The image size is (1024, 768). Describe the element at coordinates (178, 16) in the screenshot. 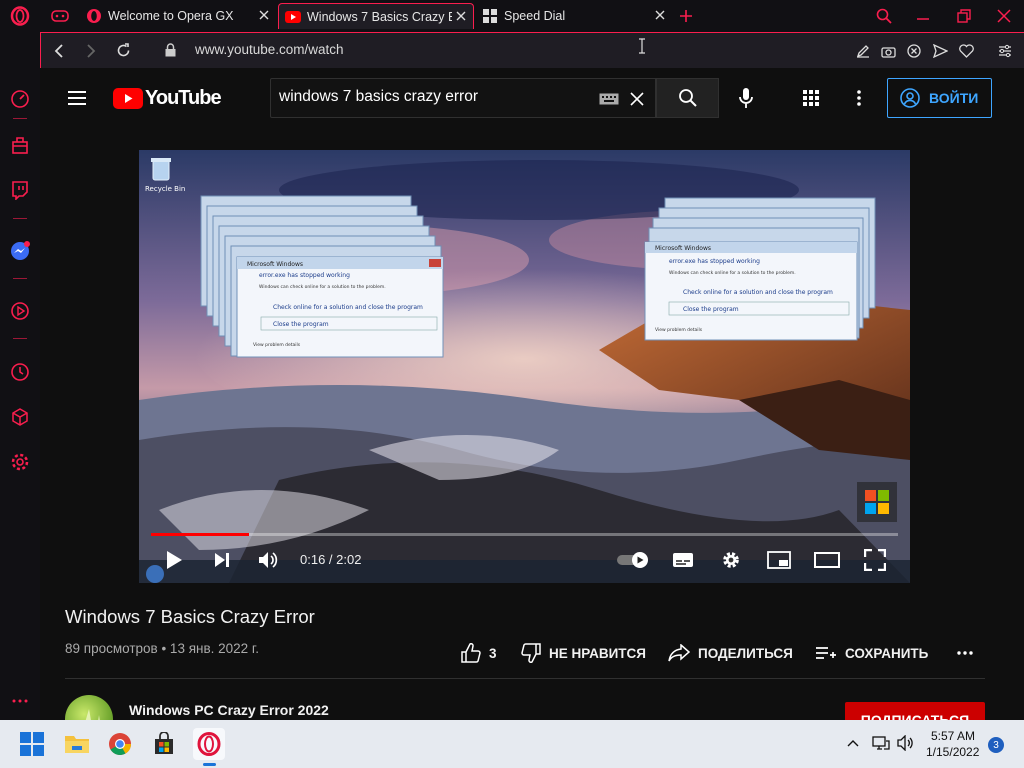

I see `tab-welcome: Welcome to Opera GX` at that location.